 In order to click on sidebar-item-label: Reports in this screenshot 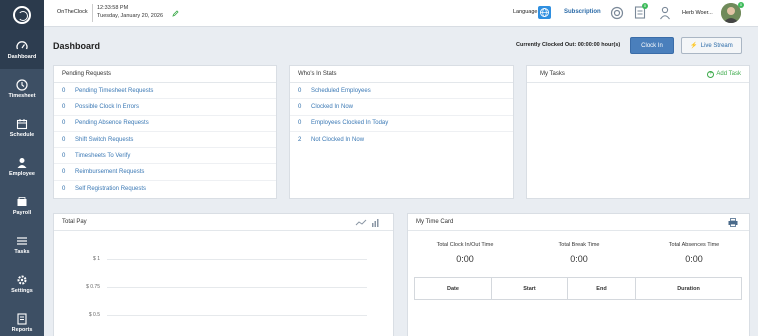, I will do `click(22, 329)`.